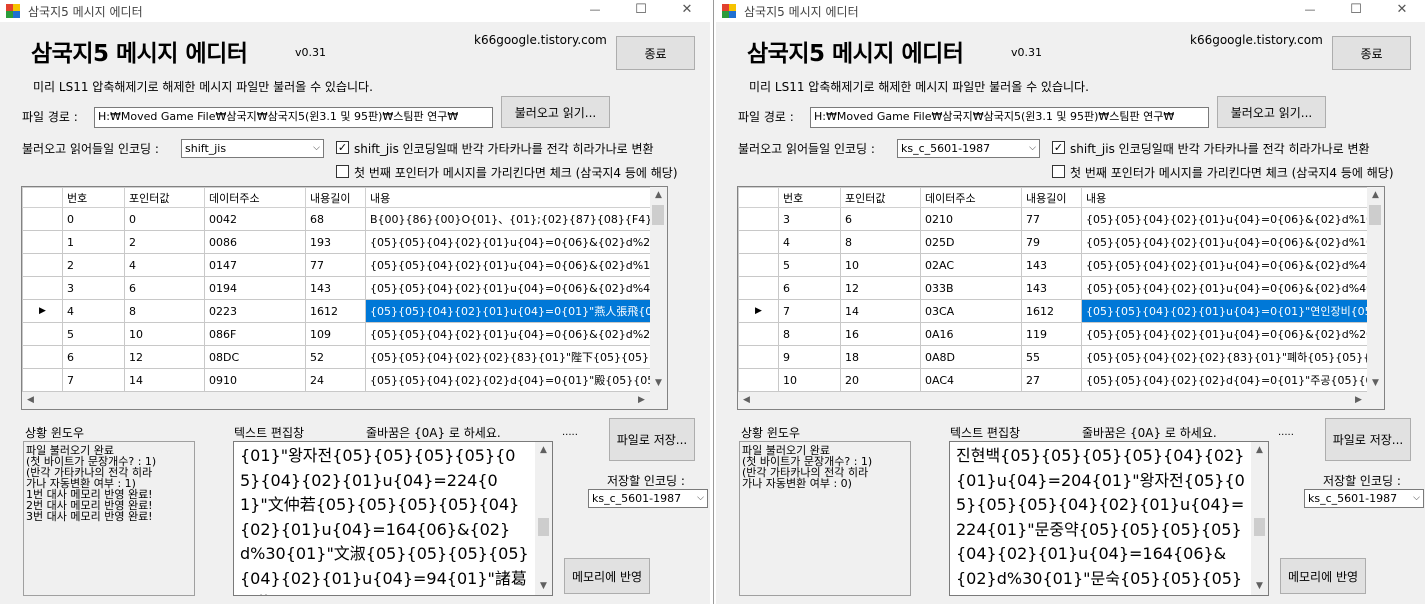 This screenshot has width=1425, height=604. Describe the element at coordinates (1051, 380) in the screenshot. I see `cell-len: 27` at that location.